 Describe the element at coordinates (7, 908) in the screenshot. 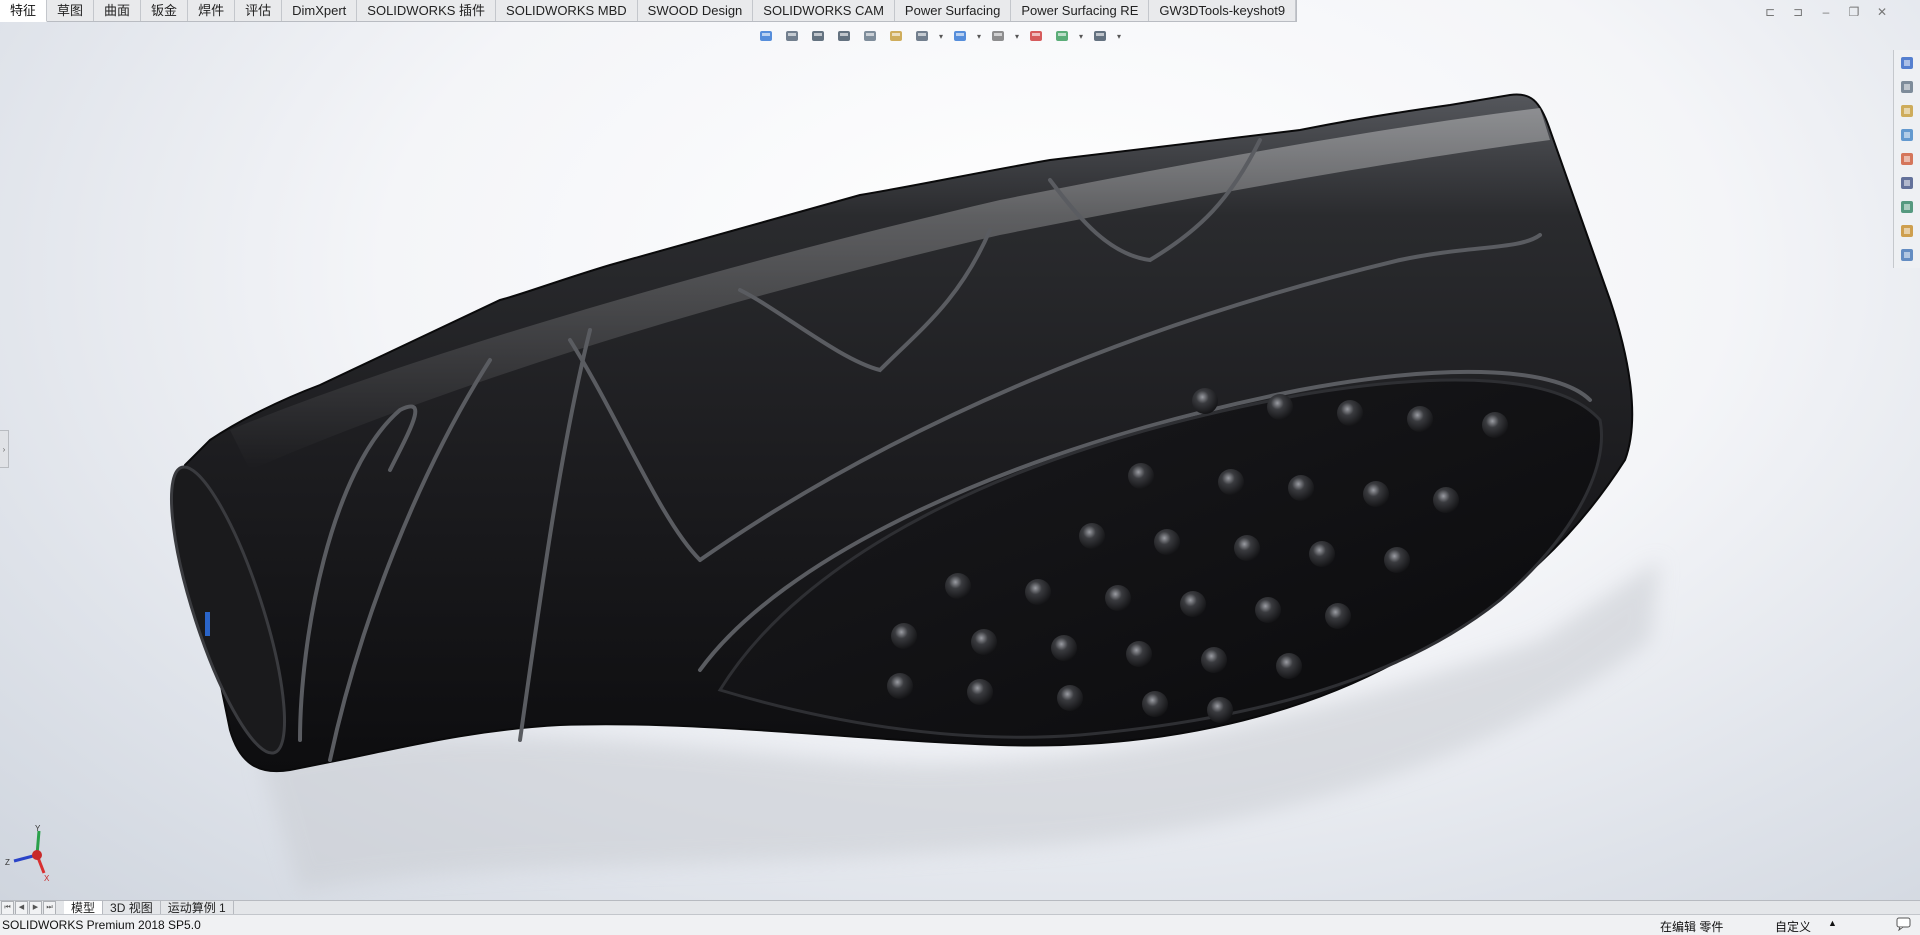

I see `first-tab-button: ⏮` at that location.